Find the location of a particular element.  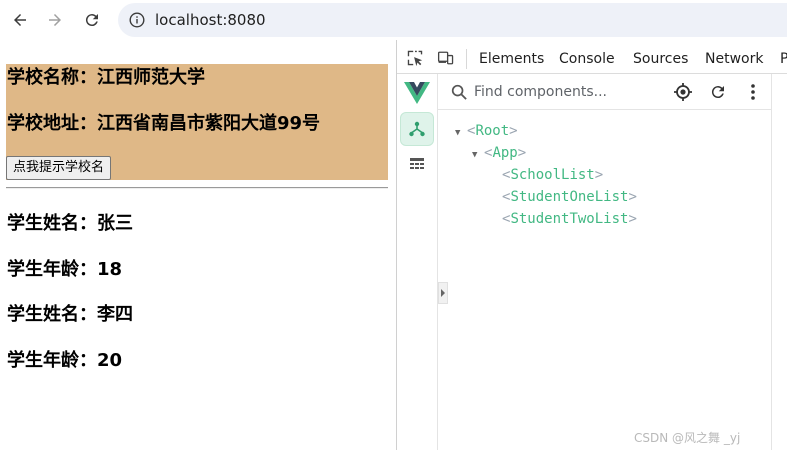

table-icon is located at coordinates (417, 163).